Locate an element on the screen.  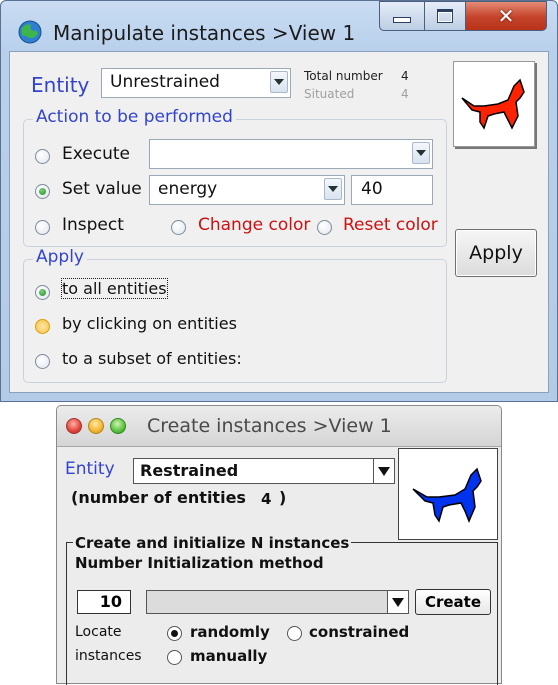
n-instances-input: 10 is located at coordinates (104, 602).